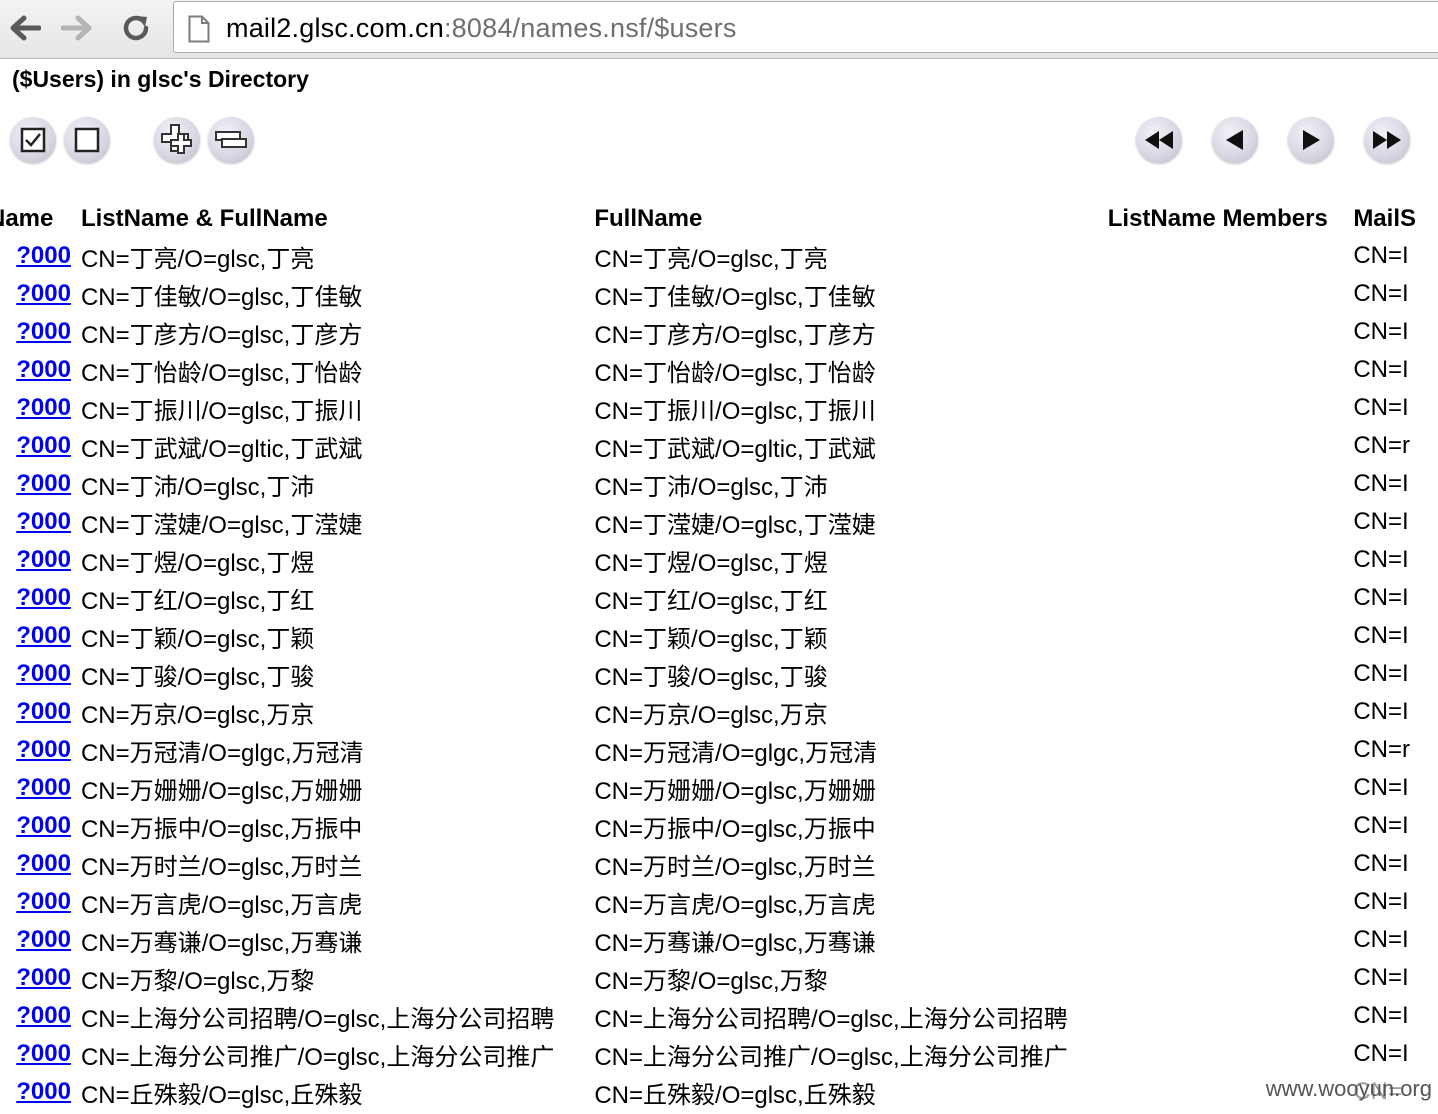 Image resolution: width=1438 pixels, height=1114 pixels. Describe the element at coordinates (711, 259) in the screenshot. I see `fullname-cell: CN=丁亮/O=glsc,丁亮` at that location.